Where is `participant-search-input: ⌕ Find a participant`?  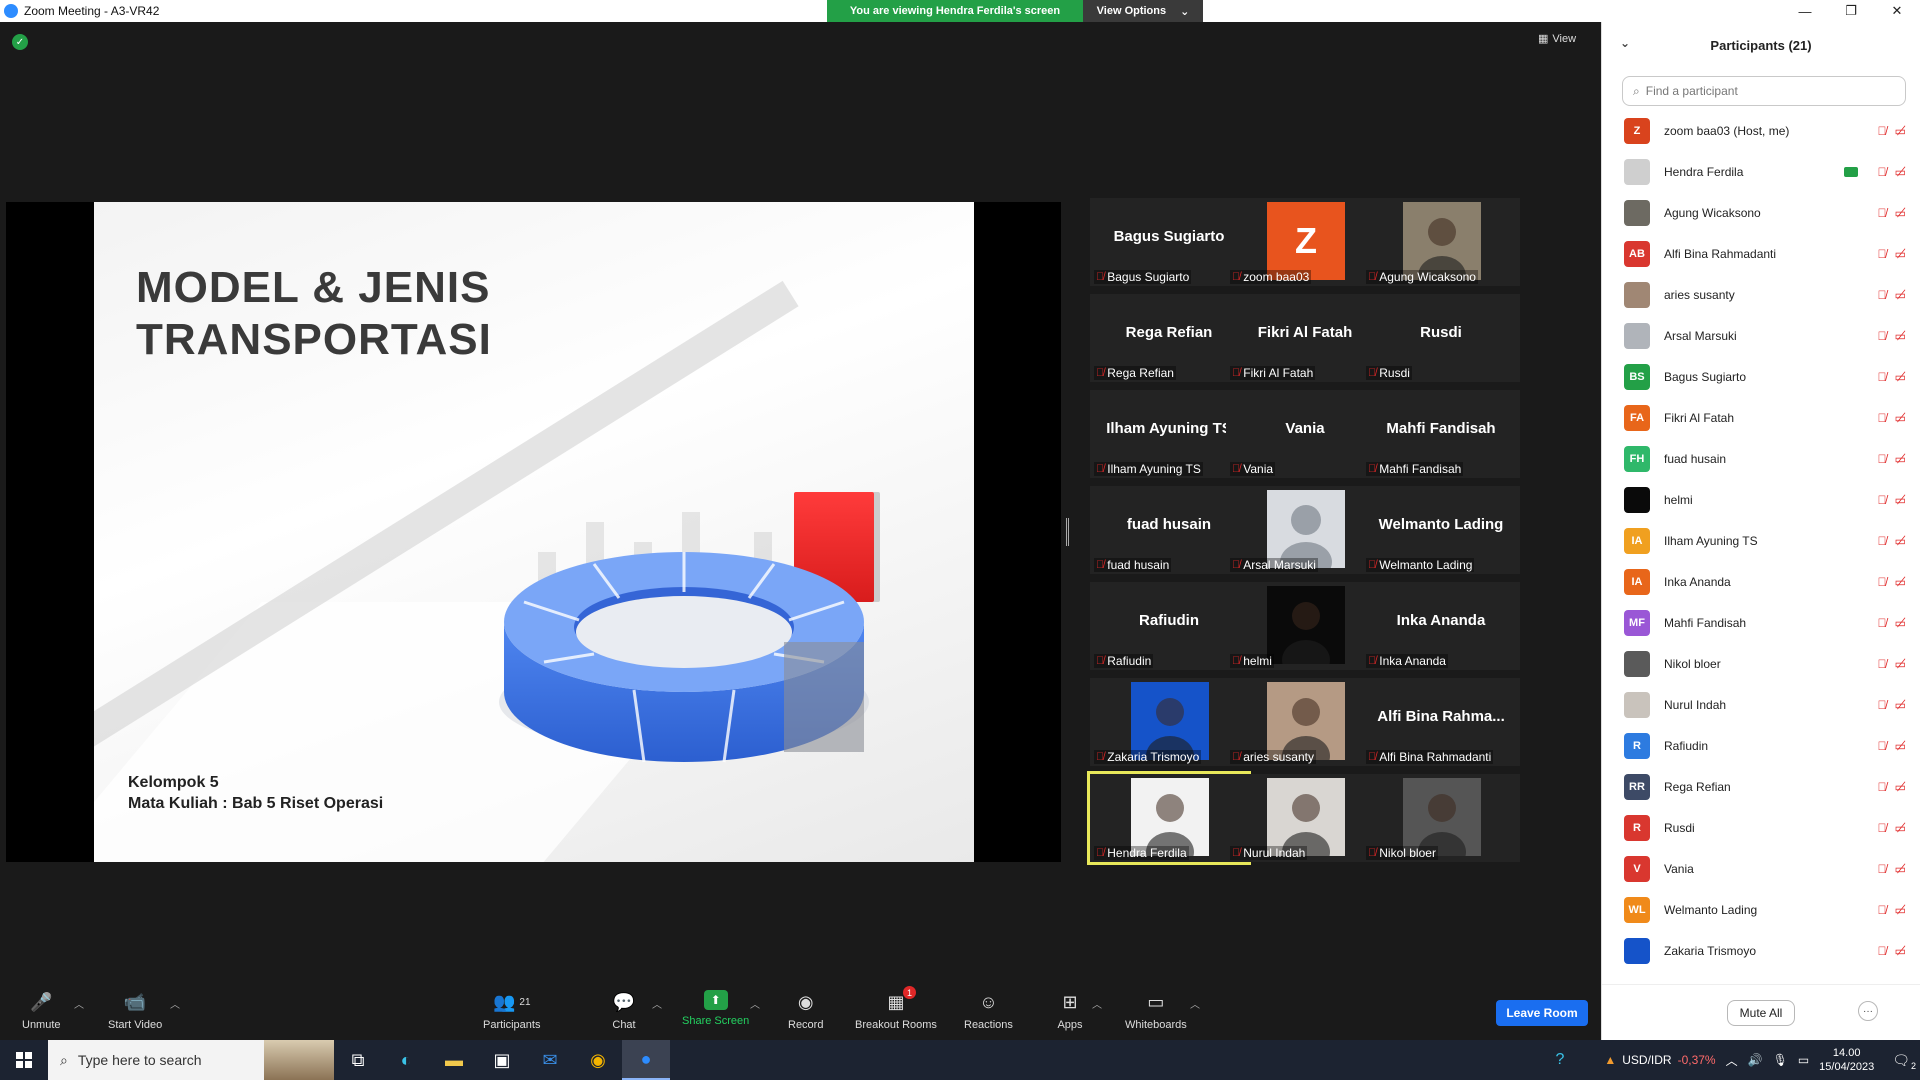
participant-search-input: ⌕ Find a participant is located at coordinates (1764, 91).